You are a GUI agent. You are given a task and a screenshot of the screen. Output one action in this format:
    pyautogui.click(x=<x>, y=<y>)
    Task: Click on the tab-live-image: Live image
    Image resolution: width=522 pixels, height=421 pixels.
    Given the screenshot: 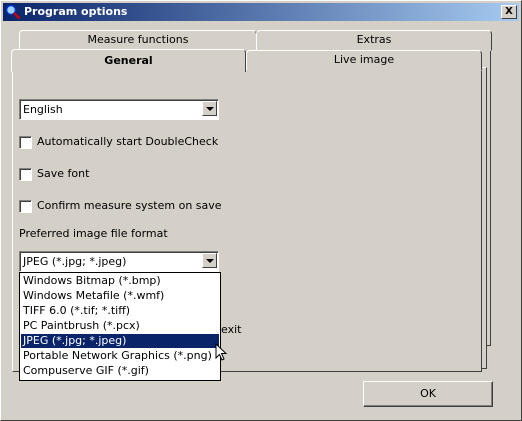 What is the action you would take?
    pyautogui.click(x=364, y=60)
    